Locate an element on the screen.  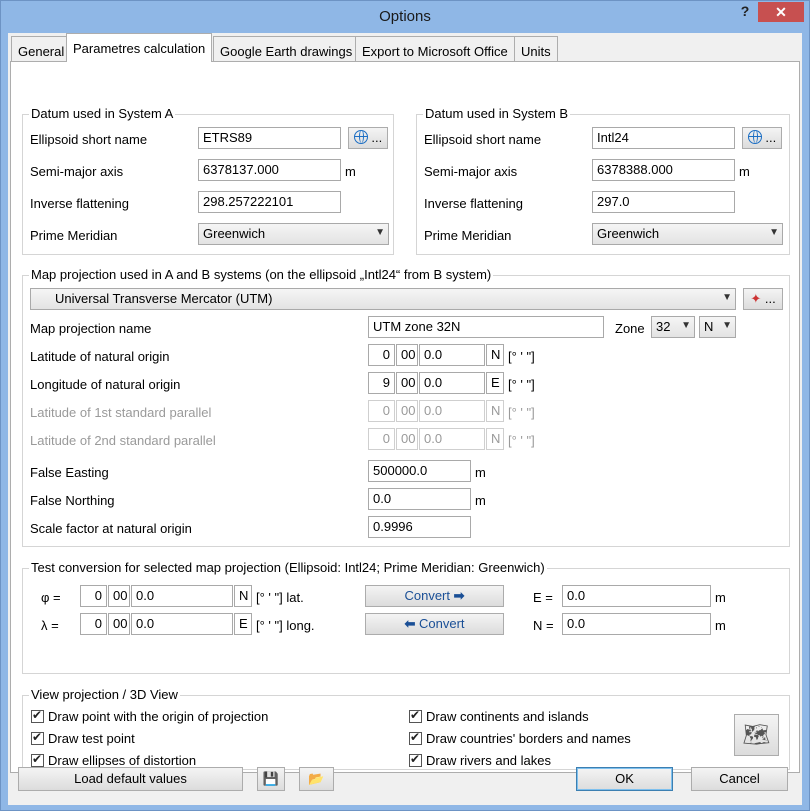
world-map-view-button: 🗺 is located at coordinates (756, 735).